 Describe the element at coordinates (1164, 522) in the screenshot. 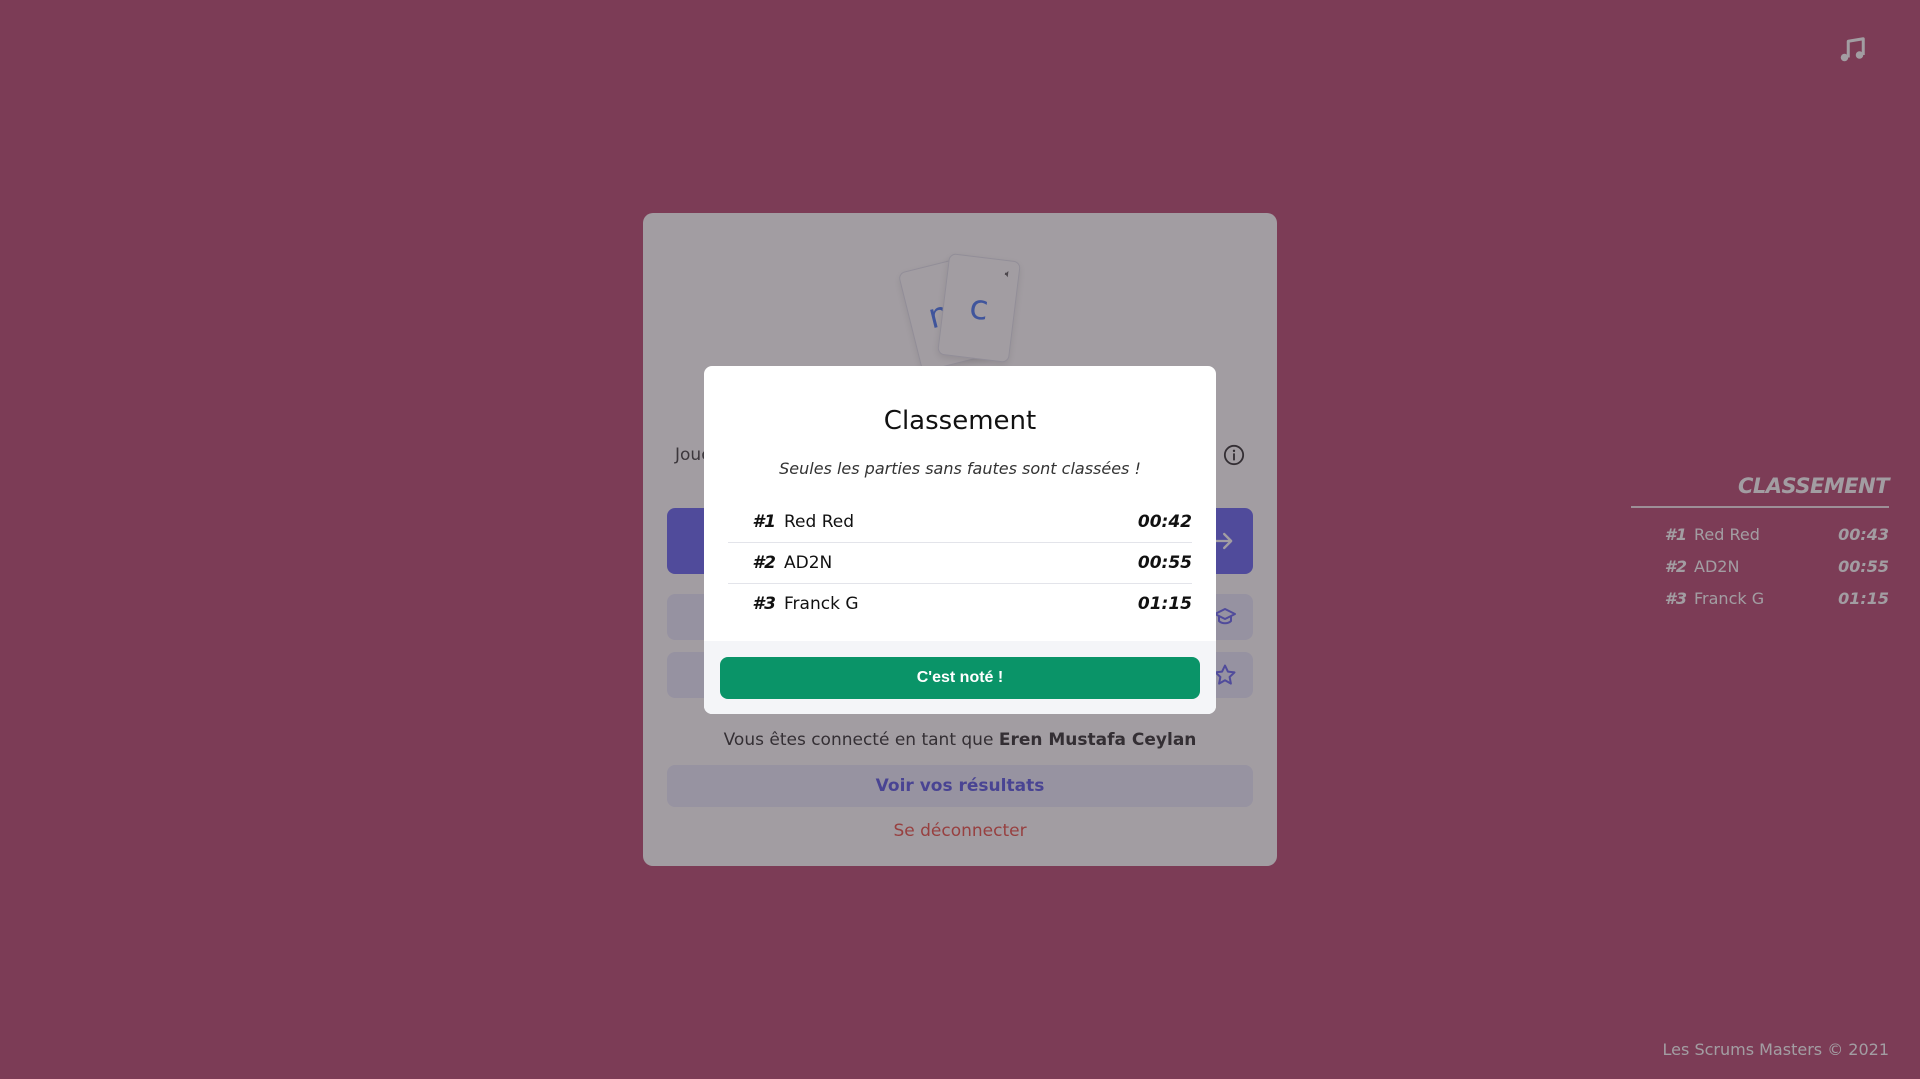

I see `player-time: 00:42` at that location.